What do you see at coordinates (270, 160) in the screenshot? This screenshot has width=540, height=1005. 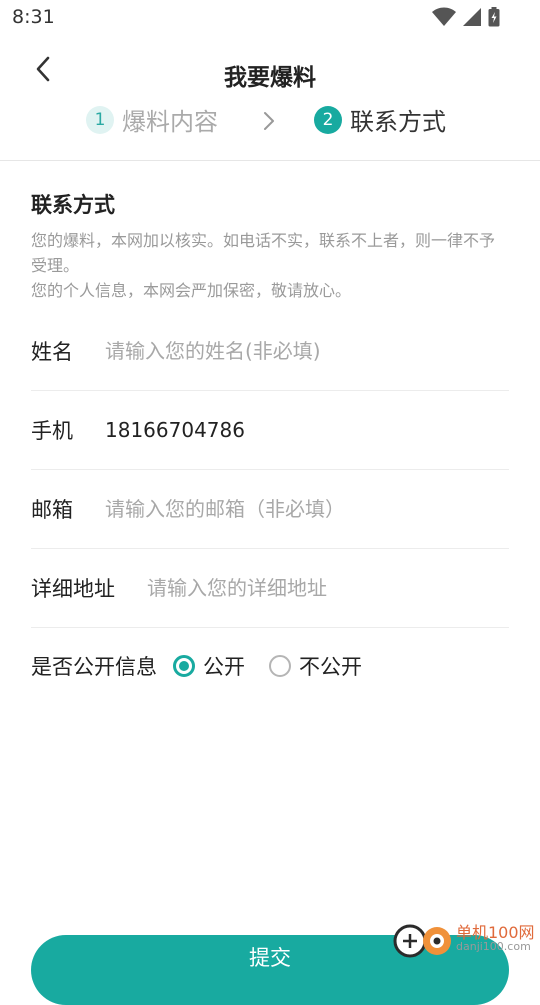 I see `divider` at bounding box center [270, 160].